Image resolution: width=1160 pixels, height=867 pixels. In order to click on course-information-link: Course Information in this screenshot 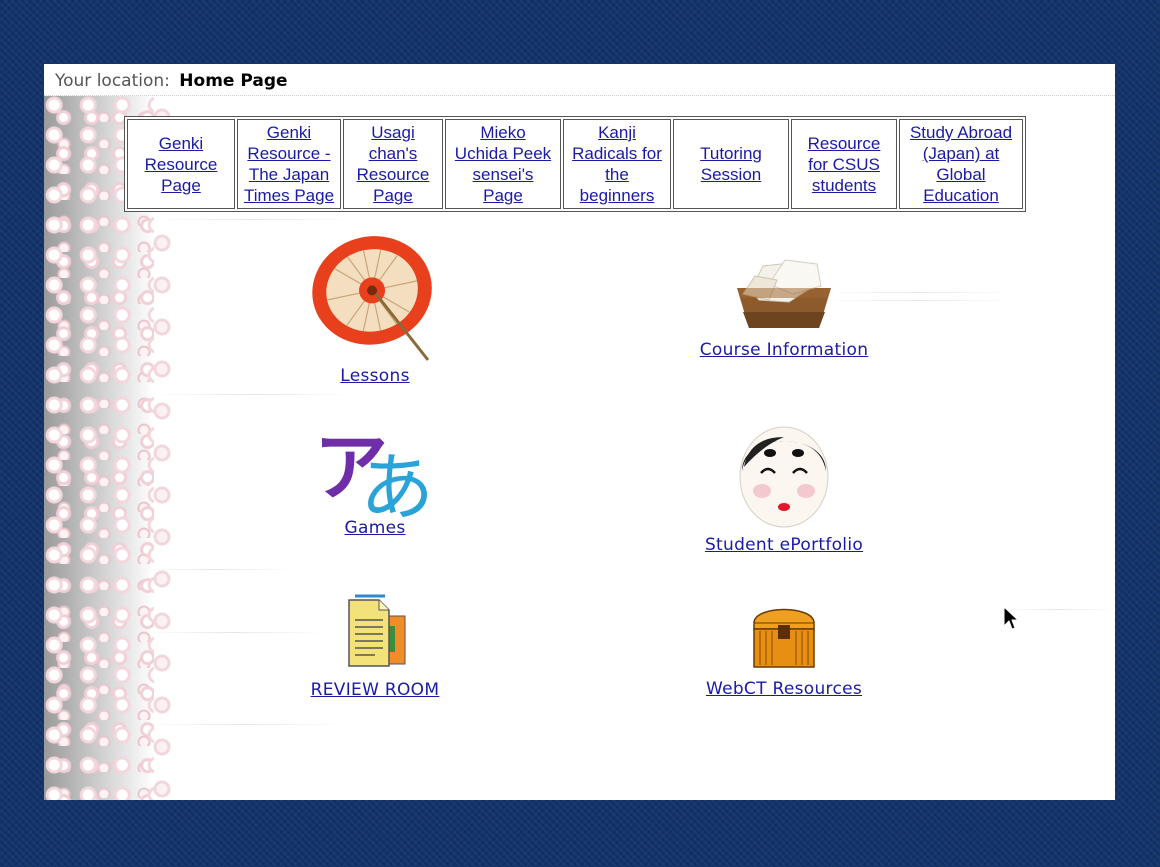, I will do `click(784, 350)`.